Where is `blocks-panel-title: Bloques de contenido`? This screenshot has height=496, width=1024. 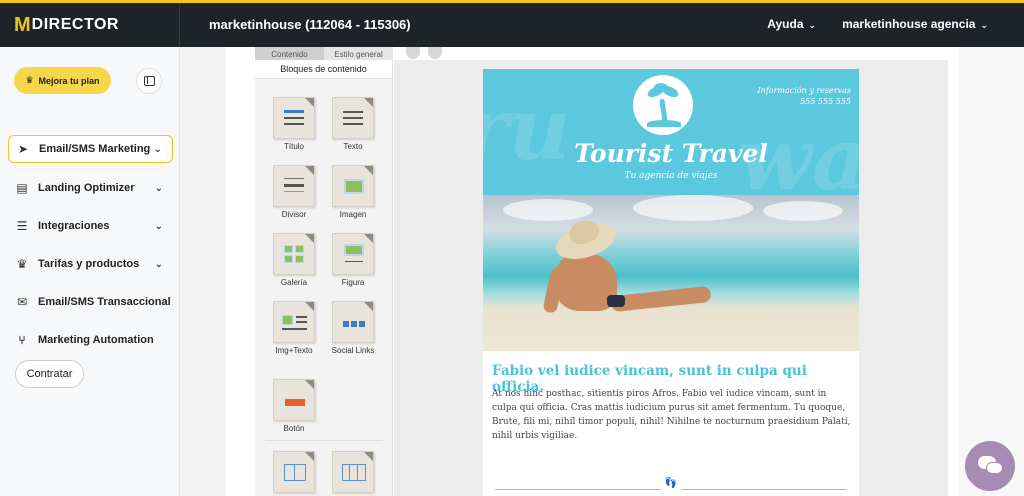
blocks-panel-title: Bloques de contenido is located at coordinates (323, 69).